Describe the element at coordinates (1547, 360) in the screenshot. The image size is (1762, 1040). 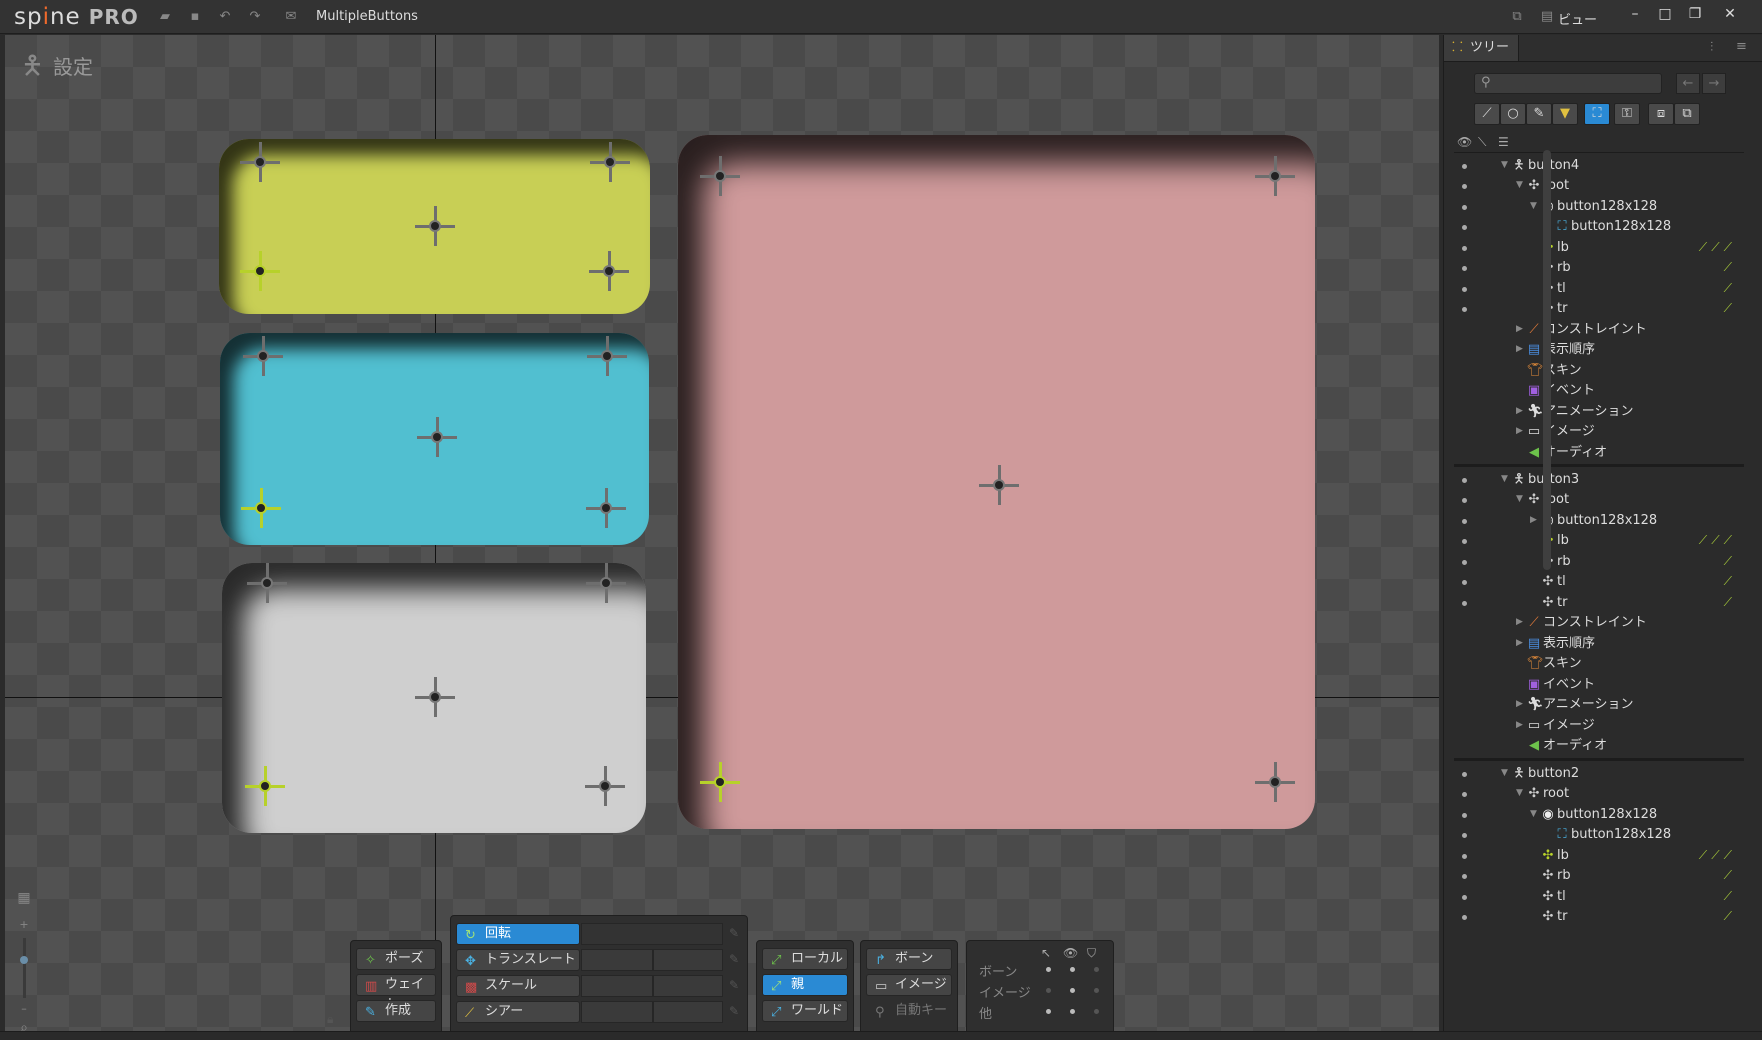
I see `tree-scrollbar` at that location.